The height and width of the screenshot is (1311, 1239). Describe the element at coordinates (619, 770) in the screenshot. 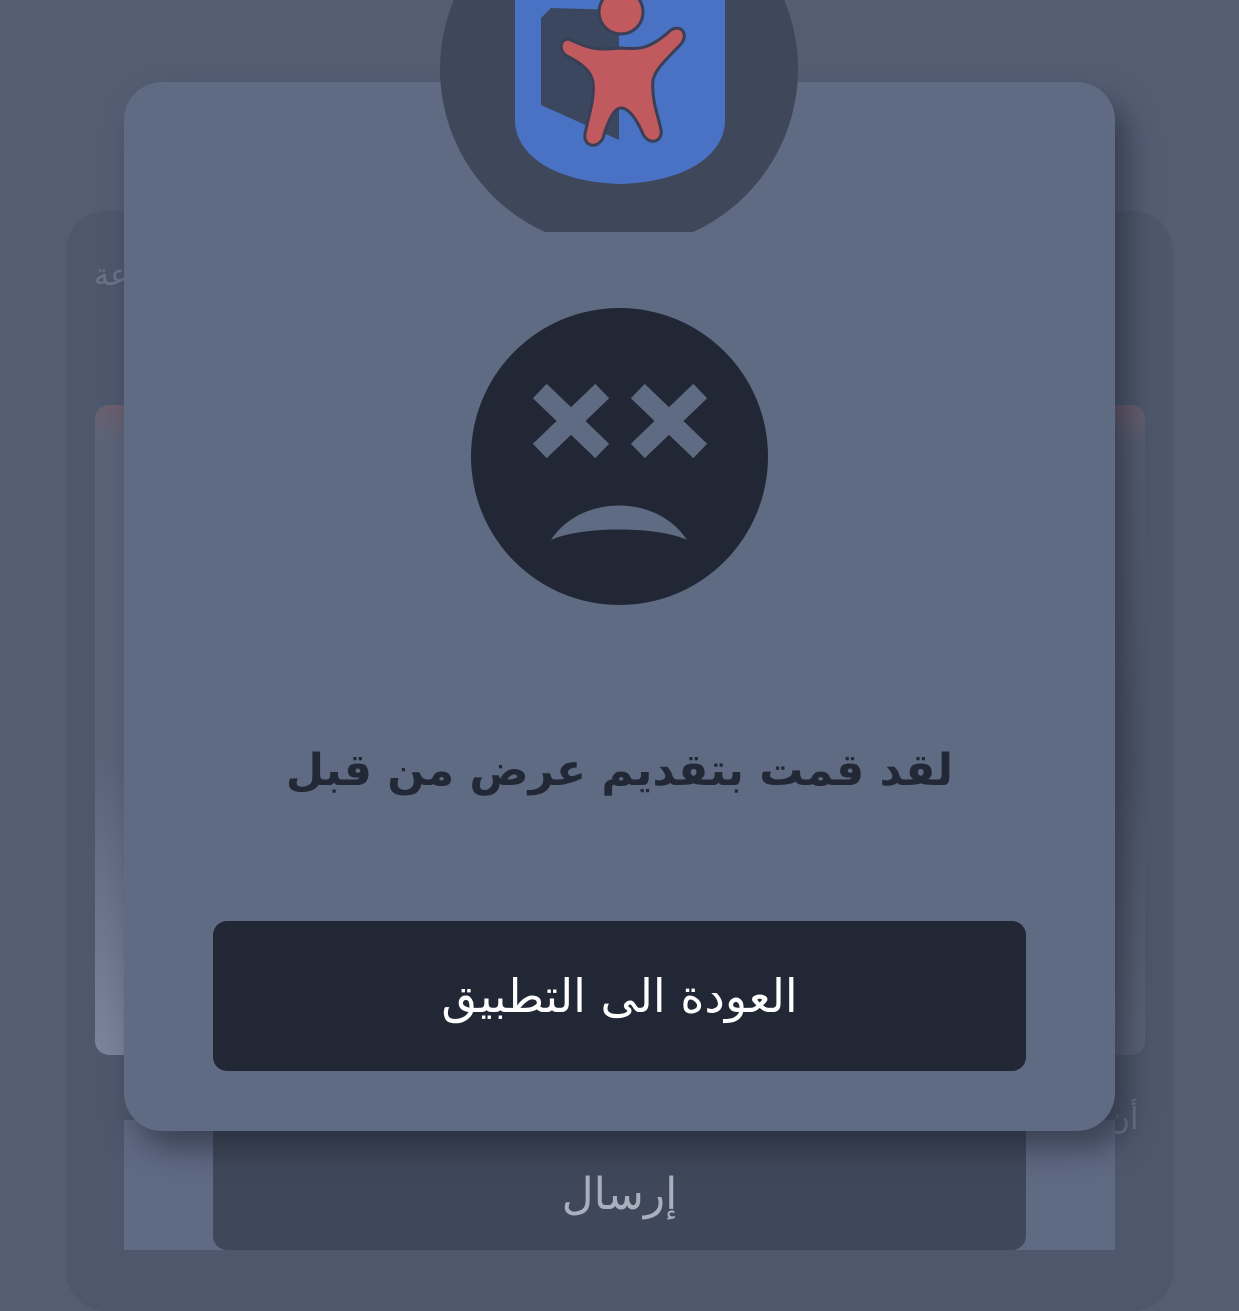

I see `error-message: لقد قمت بتقديم عرض من قبل` at that location.